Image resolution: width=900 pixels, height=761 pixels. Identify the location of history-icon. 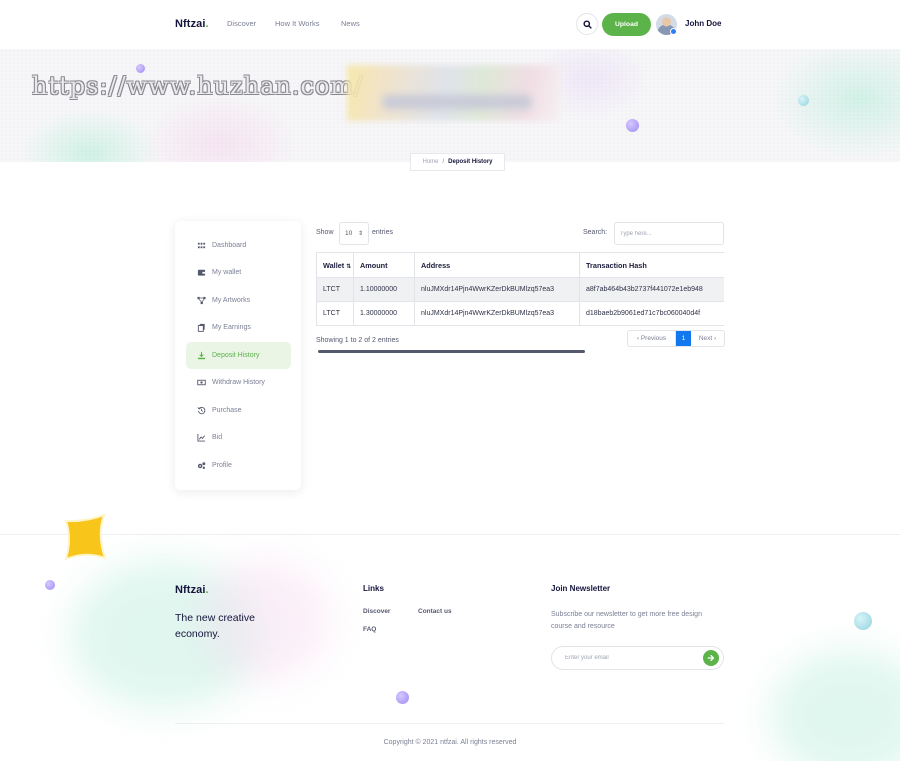
(201, 411).